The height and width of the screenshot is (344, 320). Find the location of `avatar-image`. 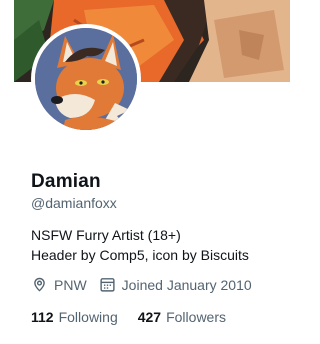

avatar-image is located at coordinates (86, 79).